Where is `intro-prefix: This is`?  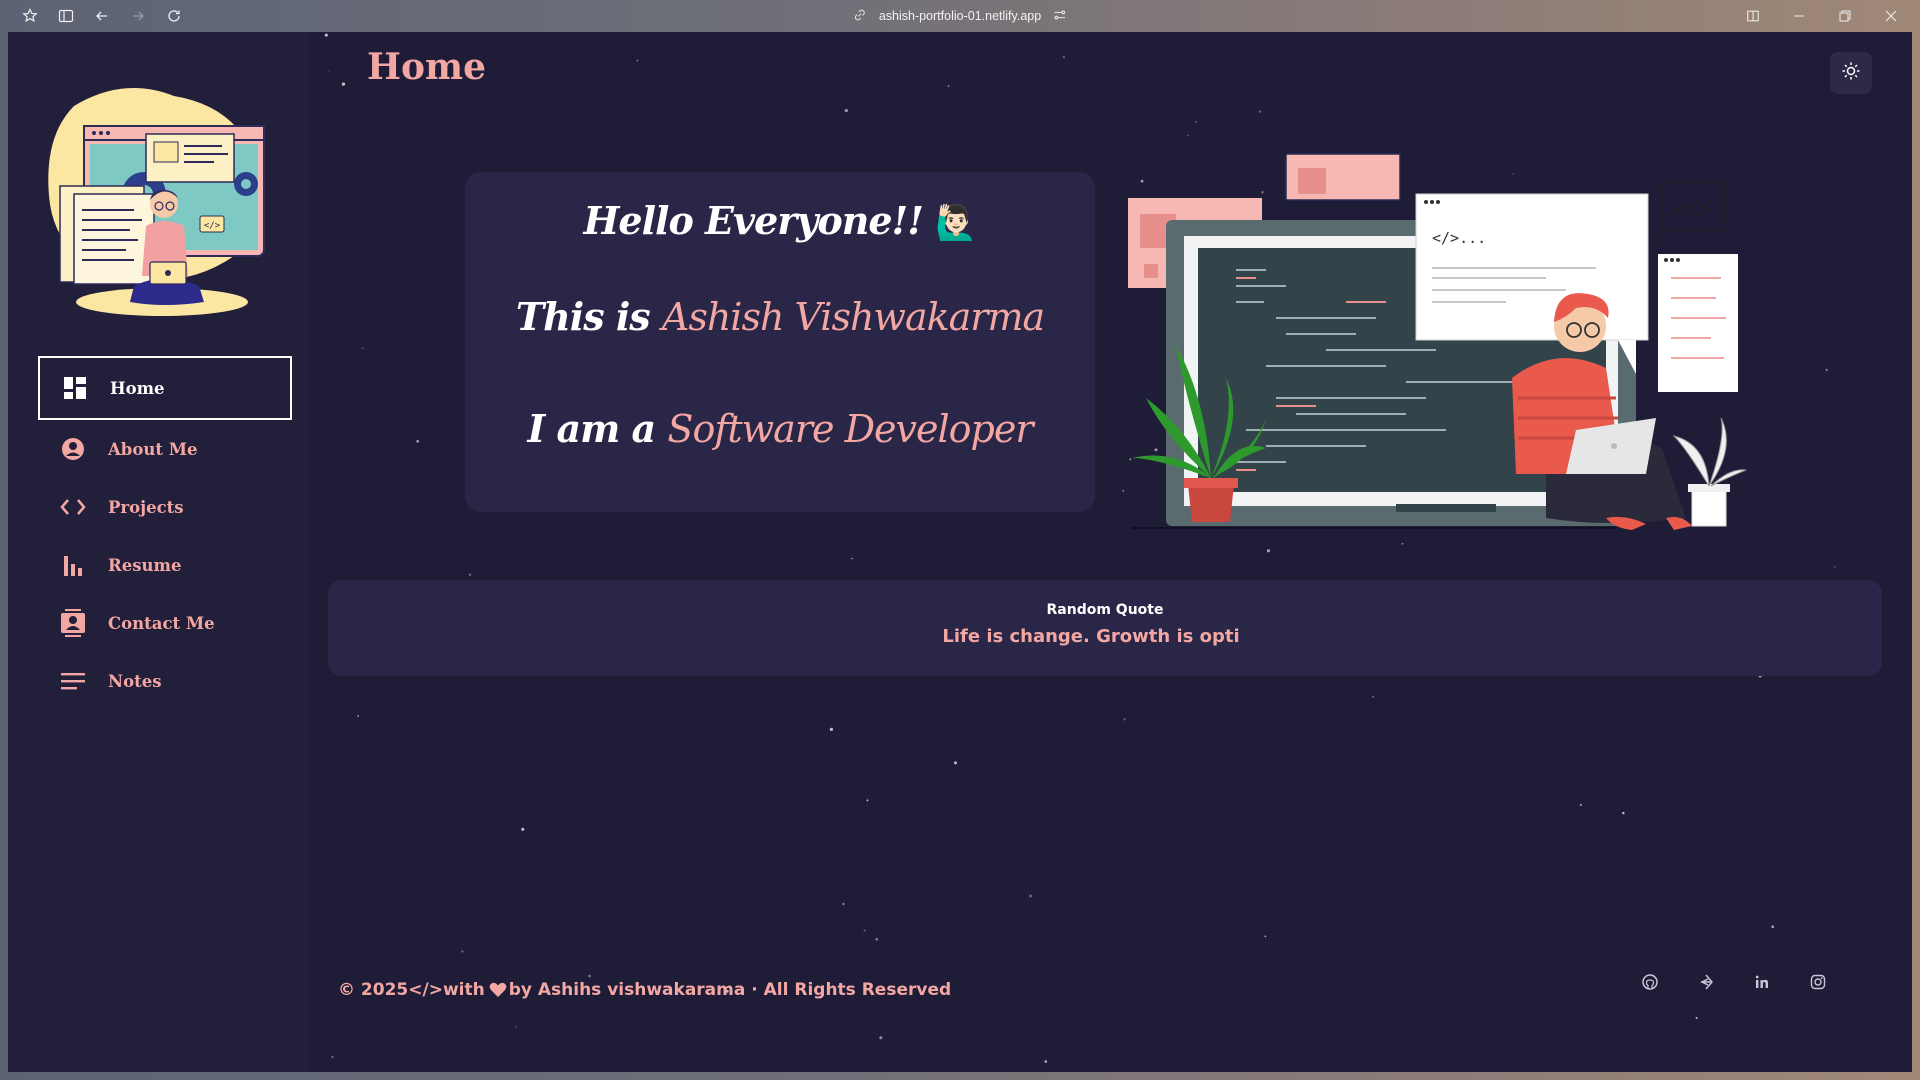
intro-prefix: This is is located at coordinates (583, 316).